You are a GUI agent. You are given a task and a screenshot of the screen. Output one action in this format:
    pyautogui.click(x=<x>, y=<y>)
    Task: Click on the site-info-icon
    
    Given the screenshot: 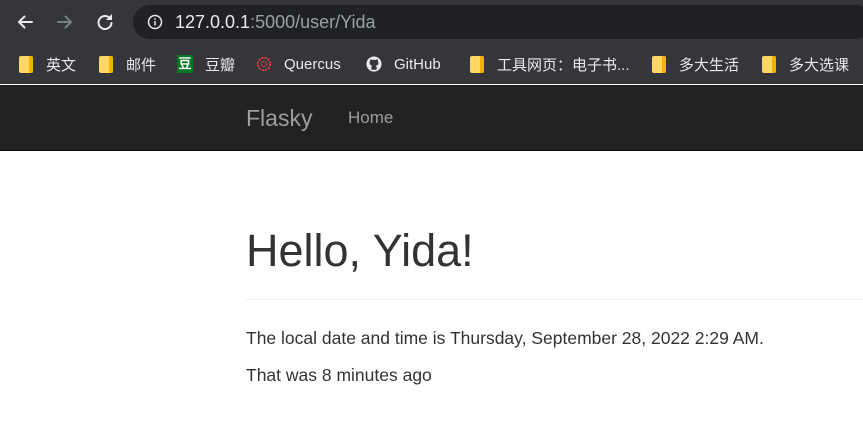 What is the action you would take?
    pyautogui.click(x=155, y=22)
    